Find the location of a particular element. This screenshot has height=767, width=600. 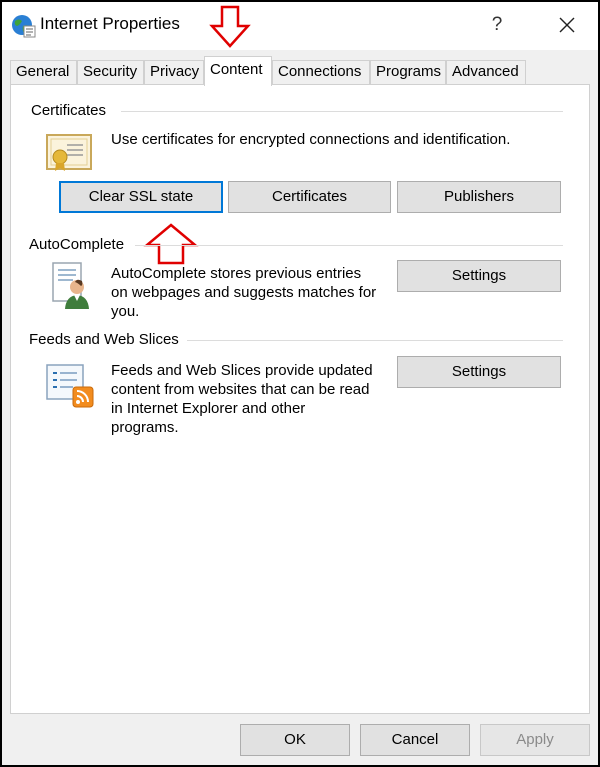

feeds-description-line4: programs. is located at coordinates (145, 427).